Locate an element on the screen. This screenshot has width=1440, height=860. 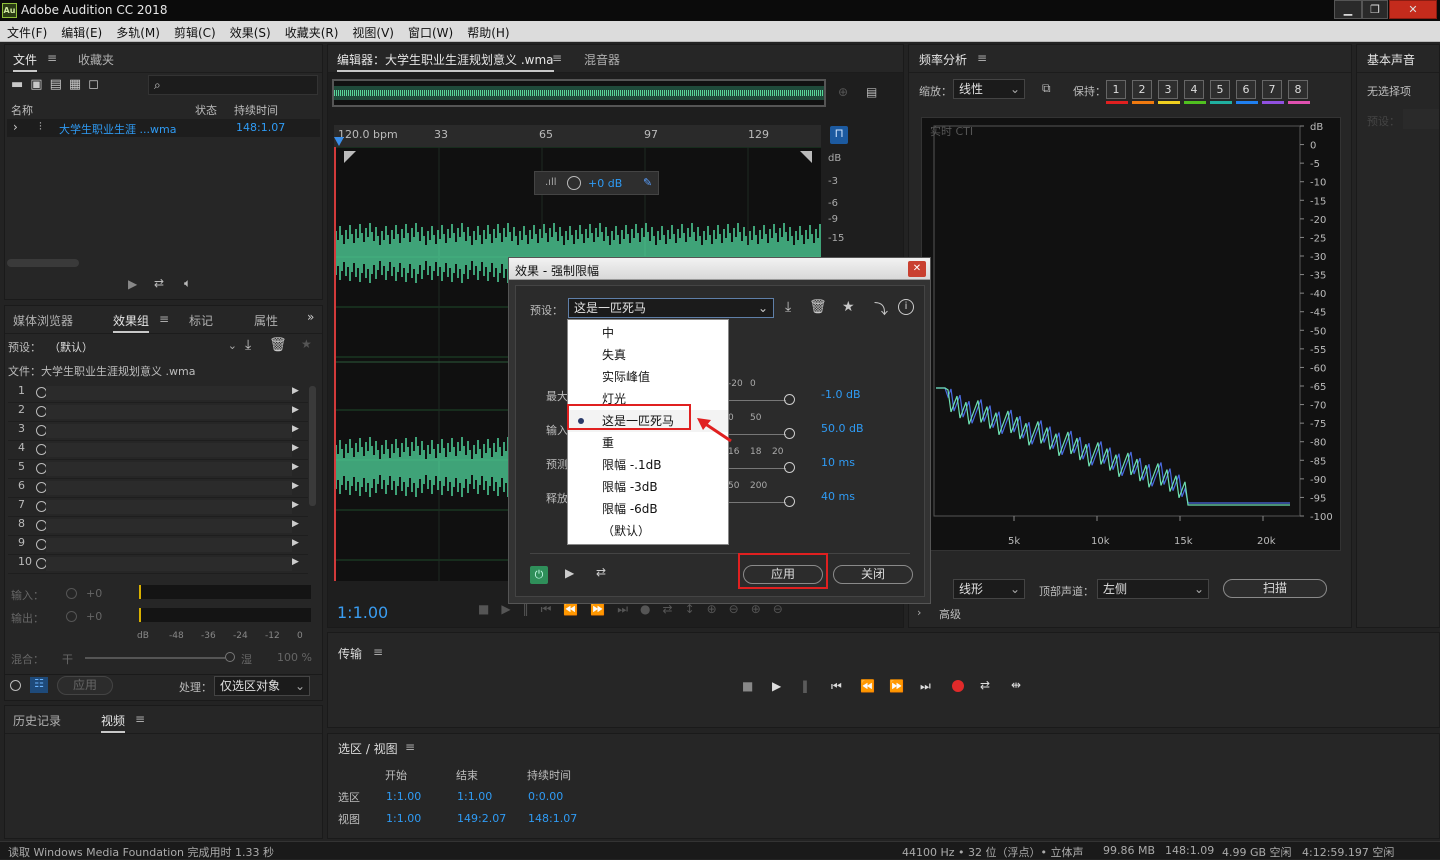
dropdown-item: 实际峰值 is located at coordinates (648, 377).